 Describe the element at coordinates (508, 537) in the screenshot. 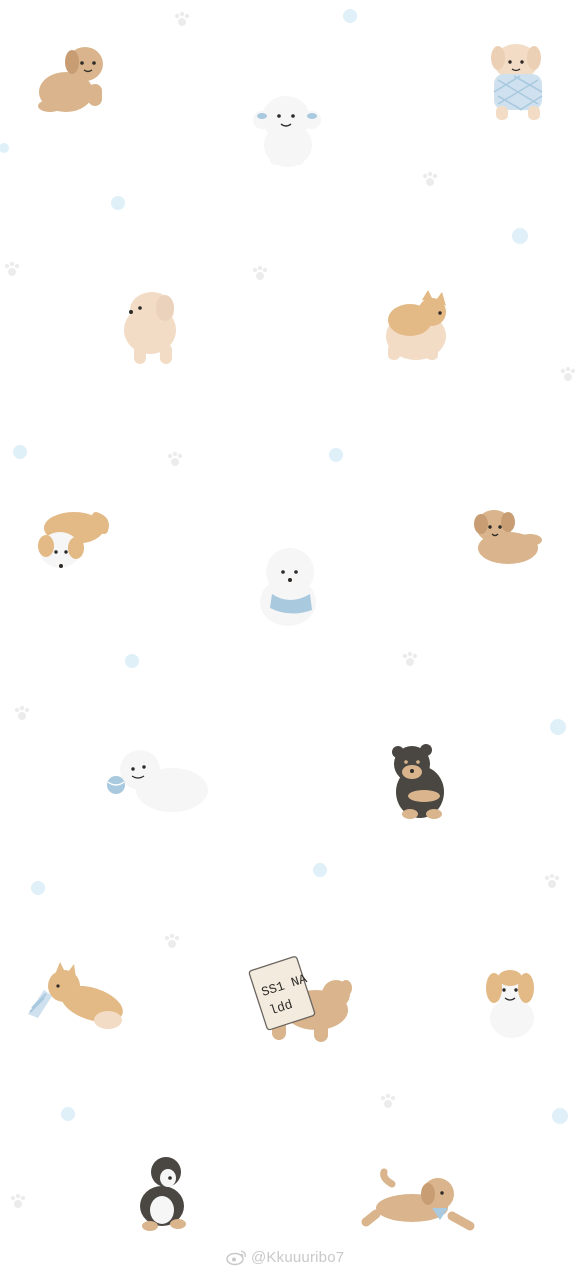

I see `dog-tan-poodle-lying` at that location.